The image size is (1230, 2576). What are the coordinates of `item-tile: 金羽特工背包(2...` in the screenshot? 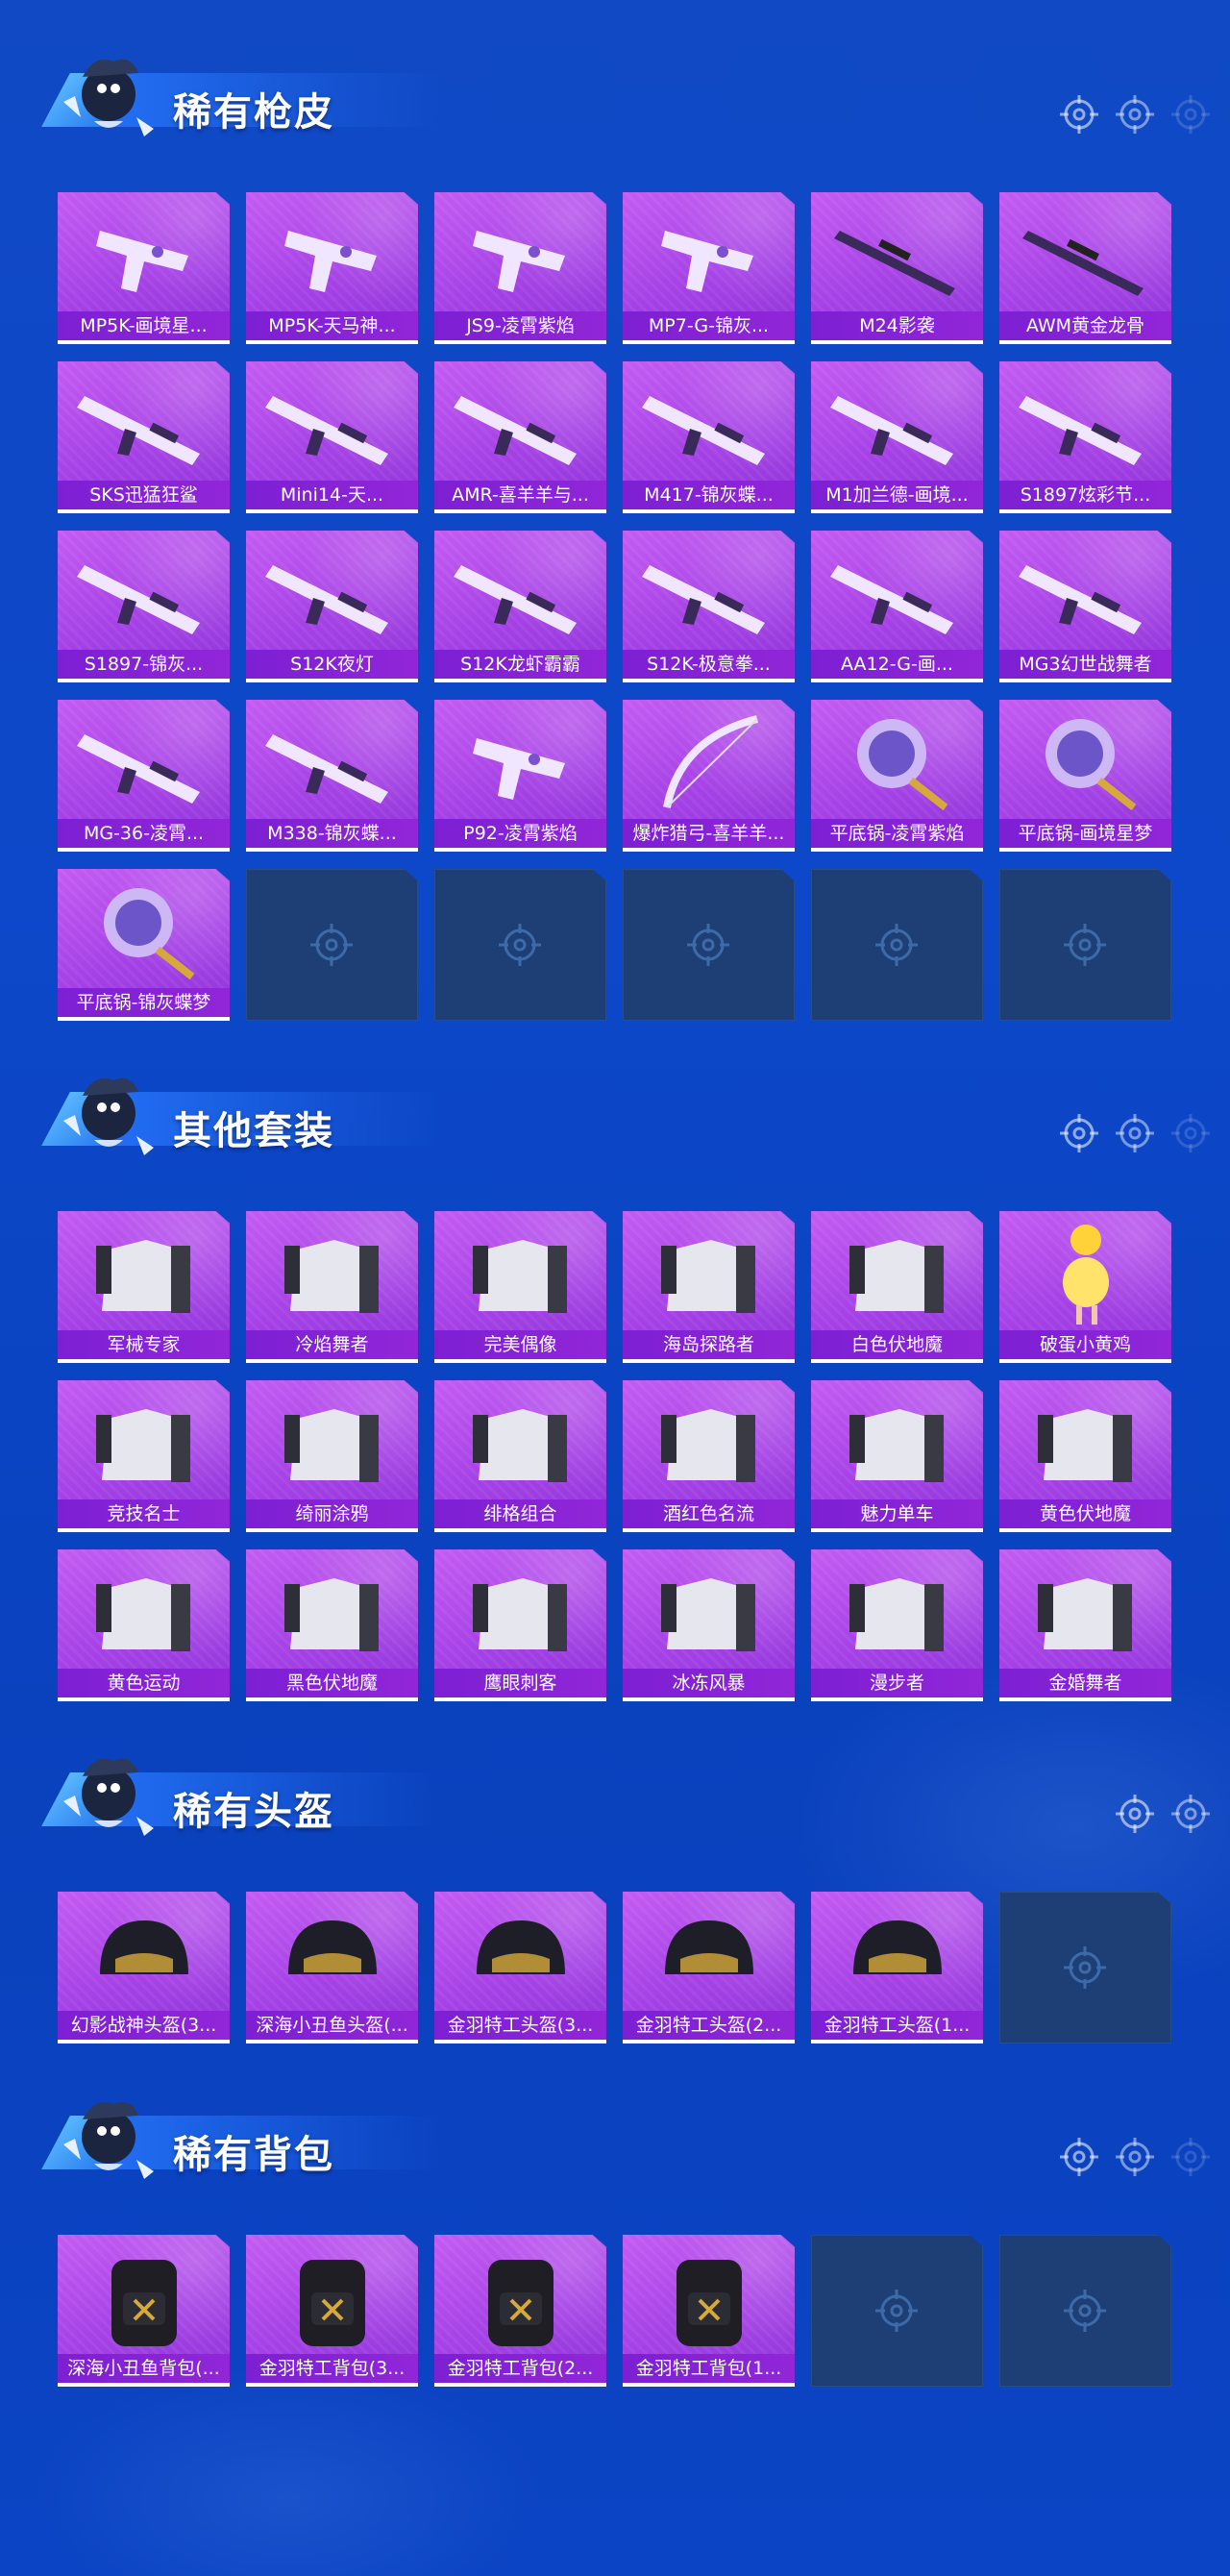 It's located at (520, 2311).